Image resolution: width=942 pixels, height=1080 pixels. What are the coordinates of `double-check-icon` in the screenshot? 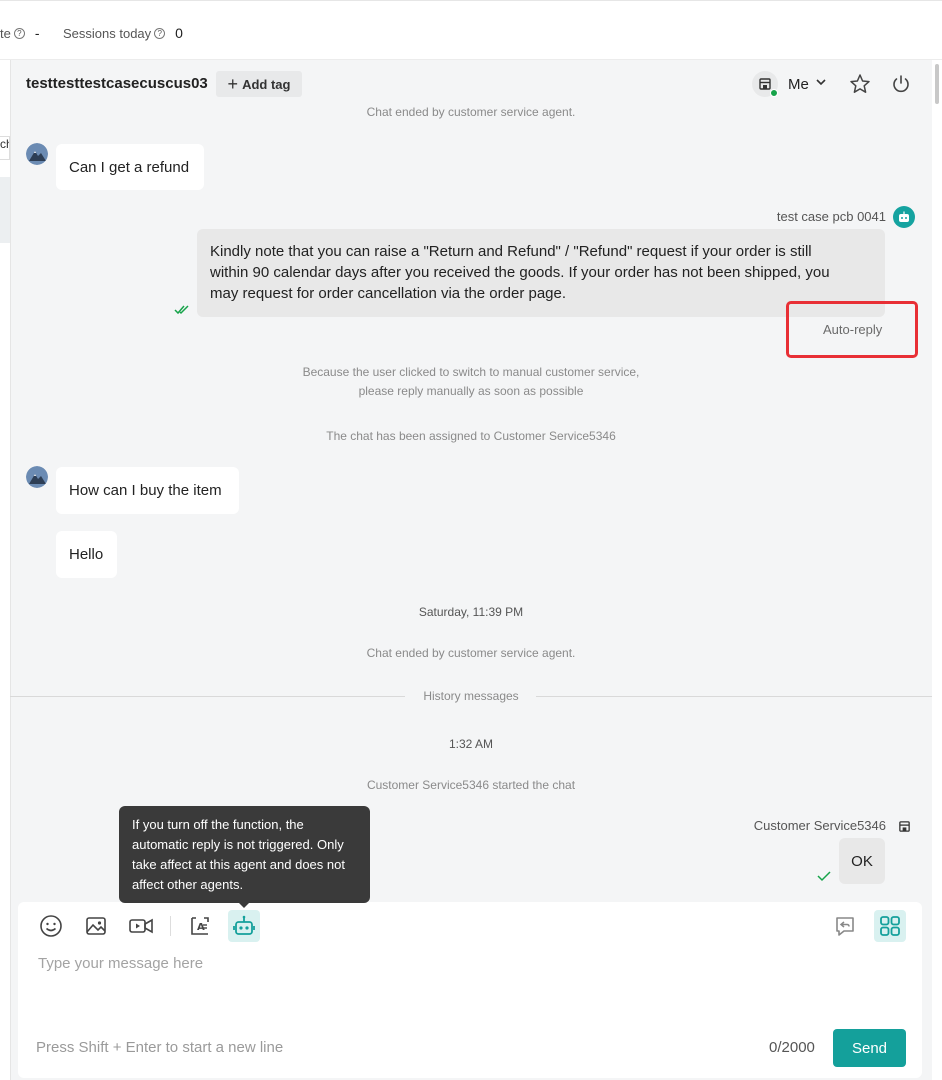 It's located at (183, 312).